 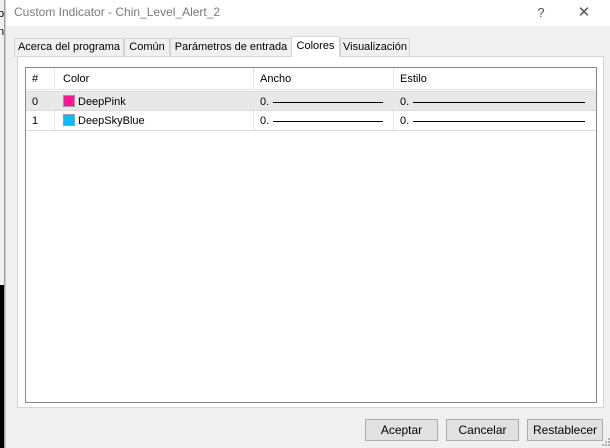 What do you see at coordinates (2, 14) in the screenshot?
I see `background-text-fragment: b` at bounding box center [2, 14].